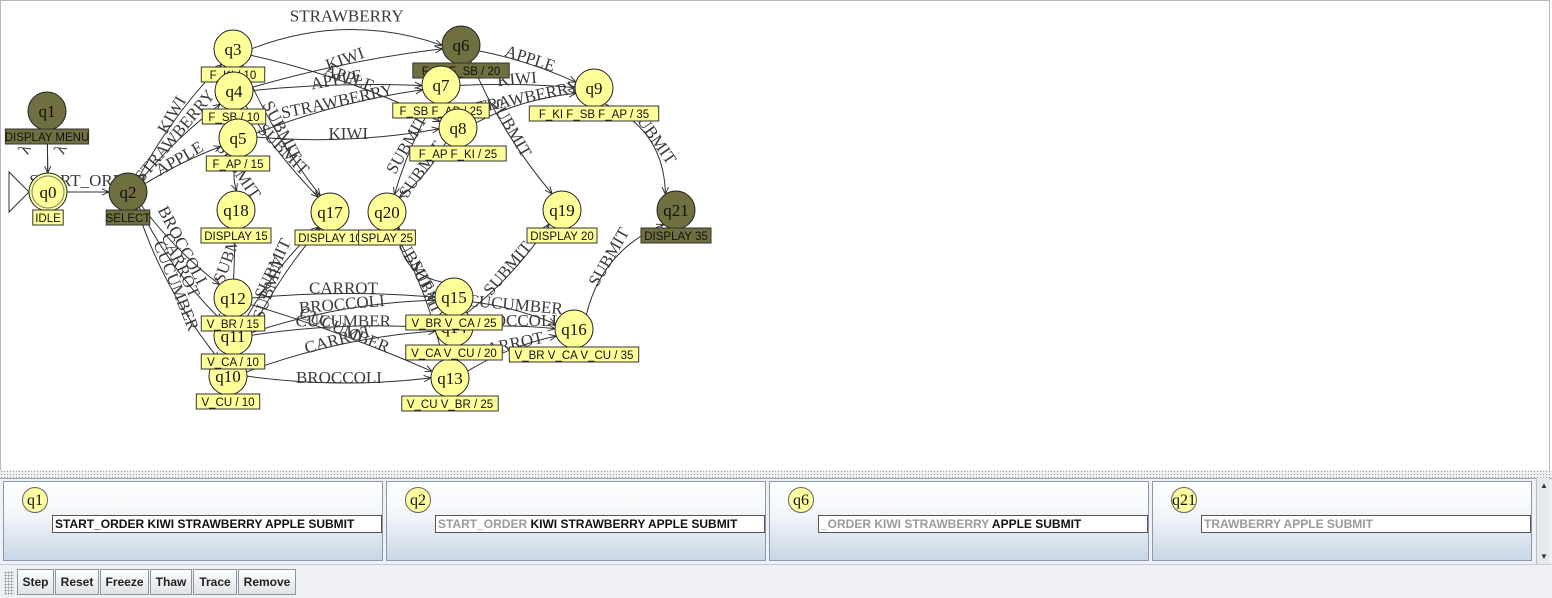  Describe the element at coordinates (47, 111) in the screenshot. I see `state-name: q1` at that location.